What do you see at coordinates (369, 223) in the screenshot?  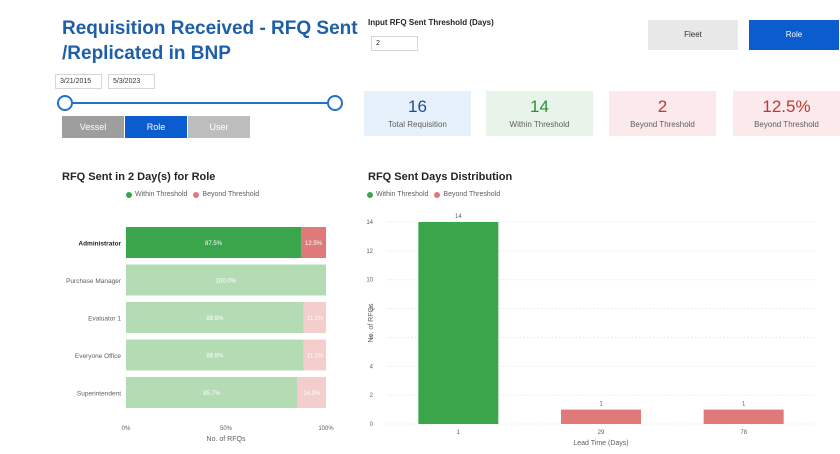 I see `y-tick-label: 14` at bounding box center [369, 223].